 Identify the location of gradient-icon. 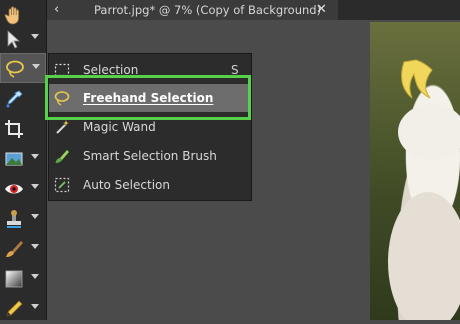
(14, 279).